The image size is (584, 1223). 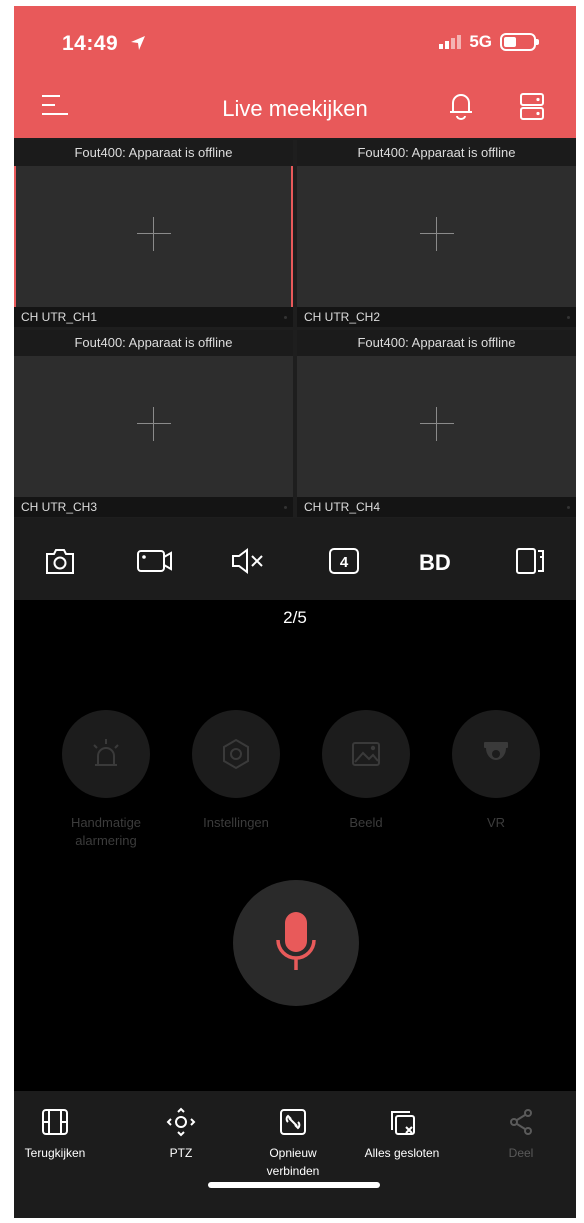 What do you see at coordinates (106, 831) in the screenshot?
I see `manual-alarm-label: Handmatige alarmering` at bounding box center [106, 831].